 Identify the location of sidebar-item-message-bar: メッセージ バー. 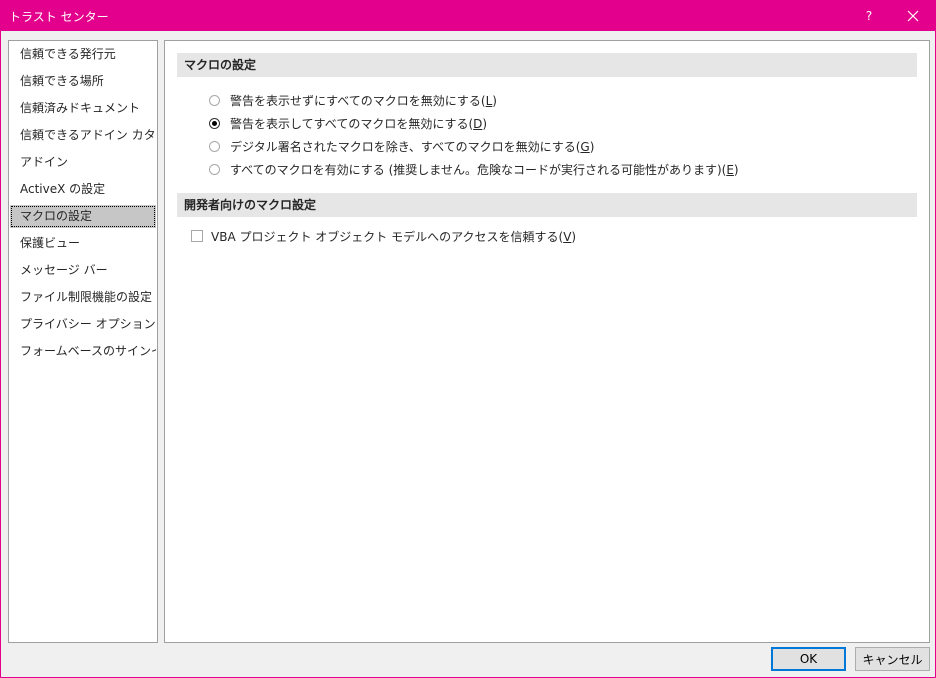
(83, 270).